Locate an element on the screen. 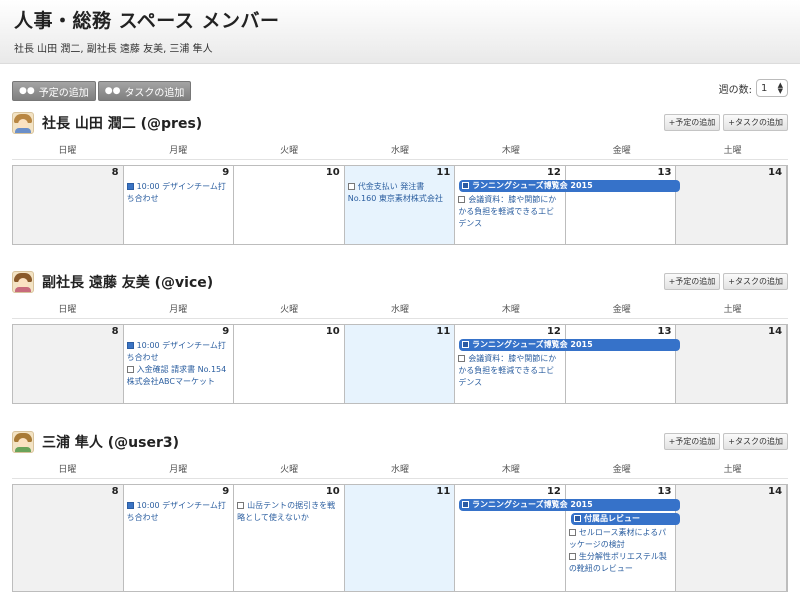 The image size is (800, 600). task-text: セルロース素材によるパッケージの検討 is located at coordinates (617, 538).